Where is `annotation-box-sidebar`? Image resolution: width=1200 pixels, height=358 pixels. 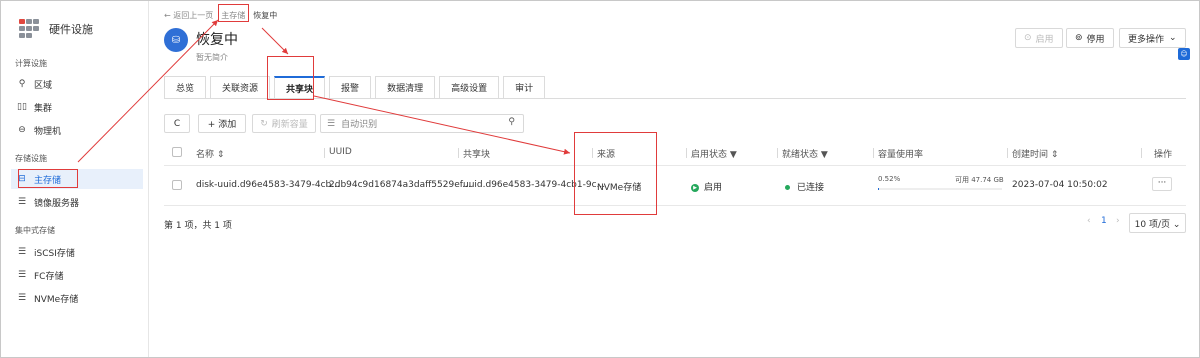 annotation-box-sidebar is located at coordinates (48, 178).